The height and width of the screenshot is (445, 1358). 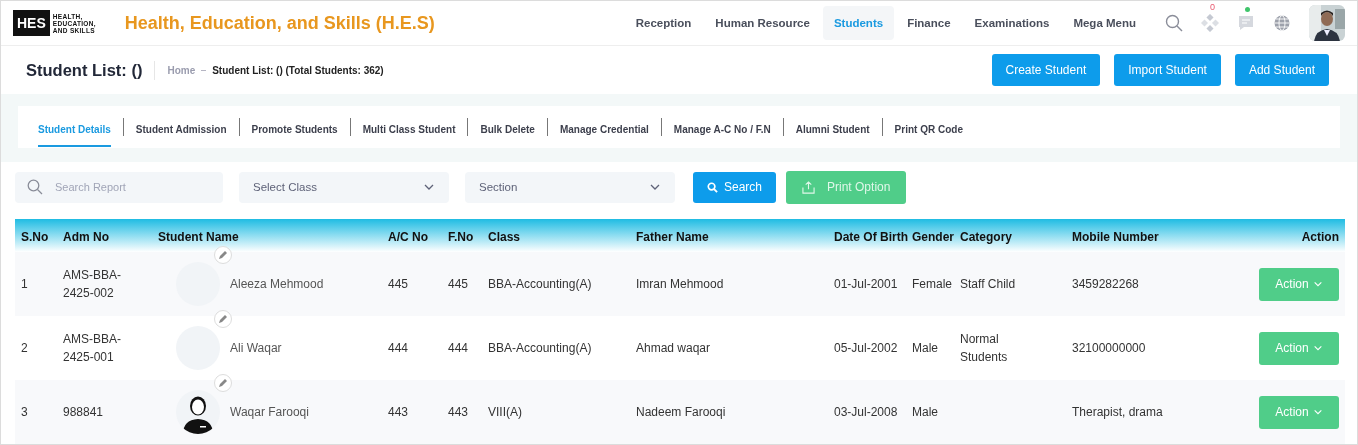 I want to click on column-header: Class, so click(x=556, y=235).